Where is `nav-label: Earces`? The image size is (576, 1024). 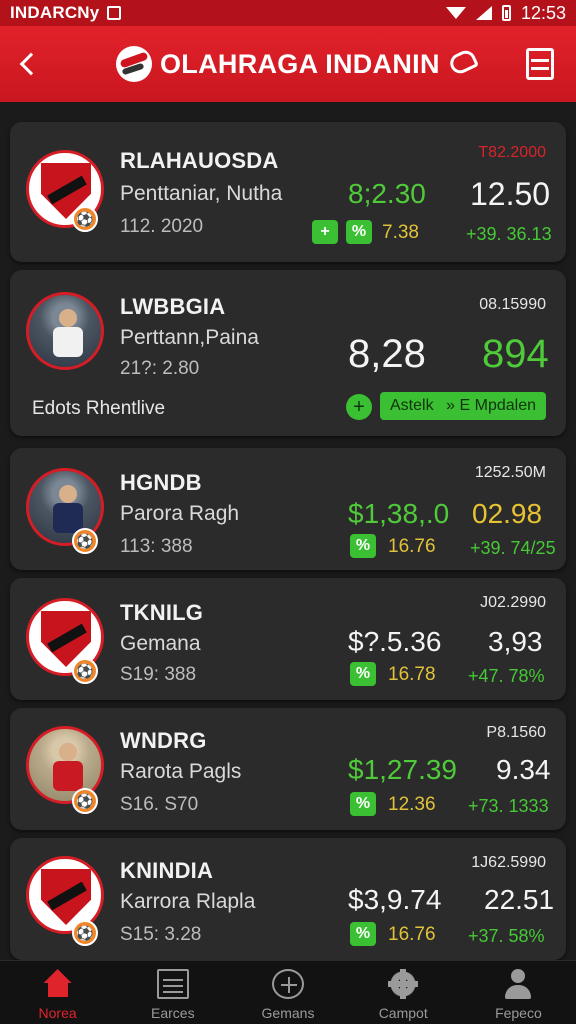
nav-label: Earces is located at coordinates (173, 1013).